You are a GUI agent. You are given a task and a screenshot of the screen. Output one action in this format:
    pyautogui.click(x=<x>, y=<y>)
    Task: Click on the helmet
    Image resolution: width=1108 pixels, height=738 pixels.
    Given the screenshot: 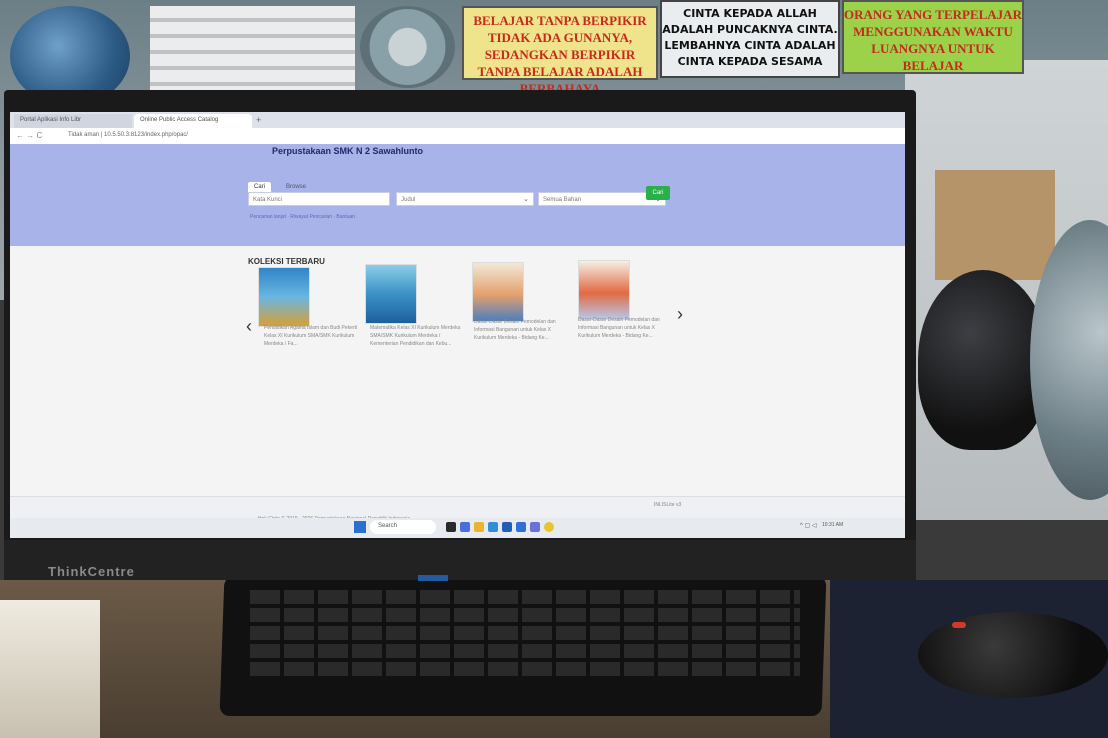 What is the action you would take?
    pyautogui.click(x=983, y=360)
    